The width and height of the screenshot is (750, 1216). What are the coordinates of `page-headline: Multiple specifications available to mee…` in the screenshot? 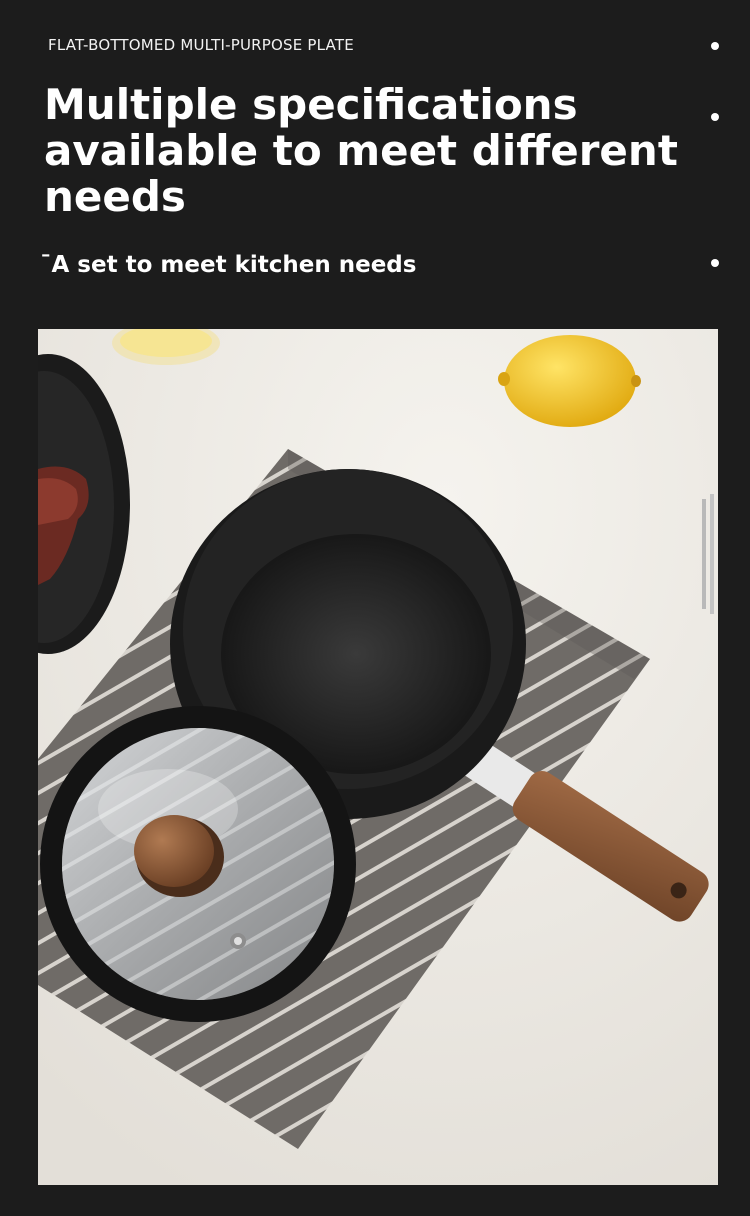 It's located at (361, 150).